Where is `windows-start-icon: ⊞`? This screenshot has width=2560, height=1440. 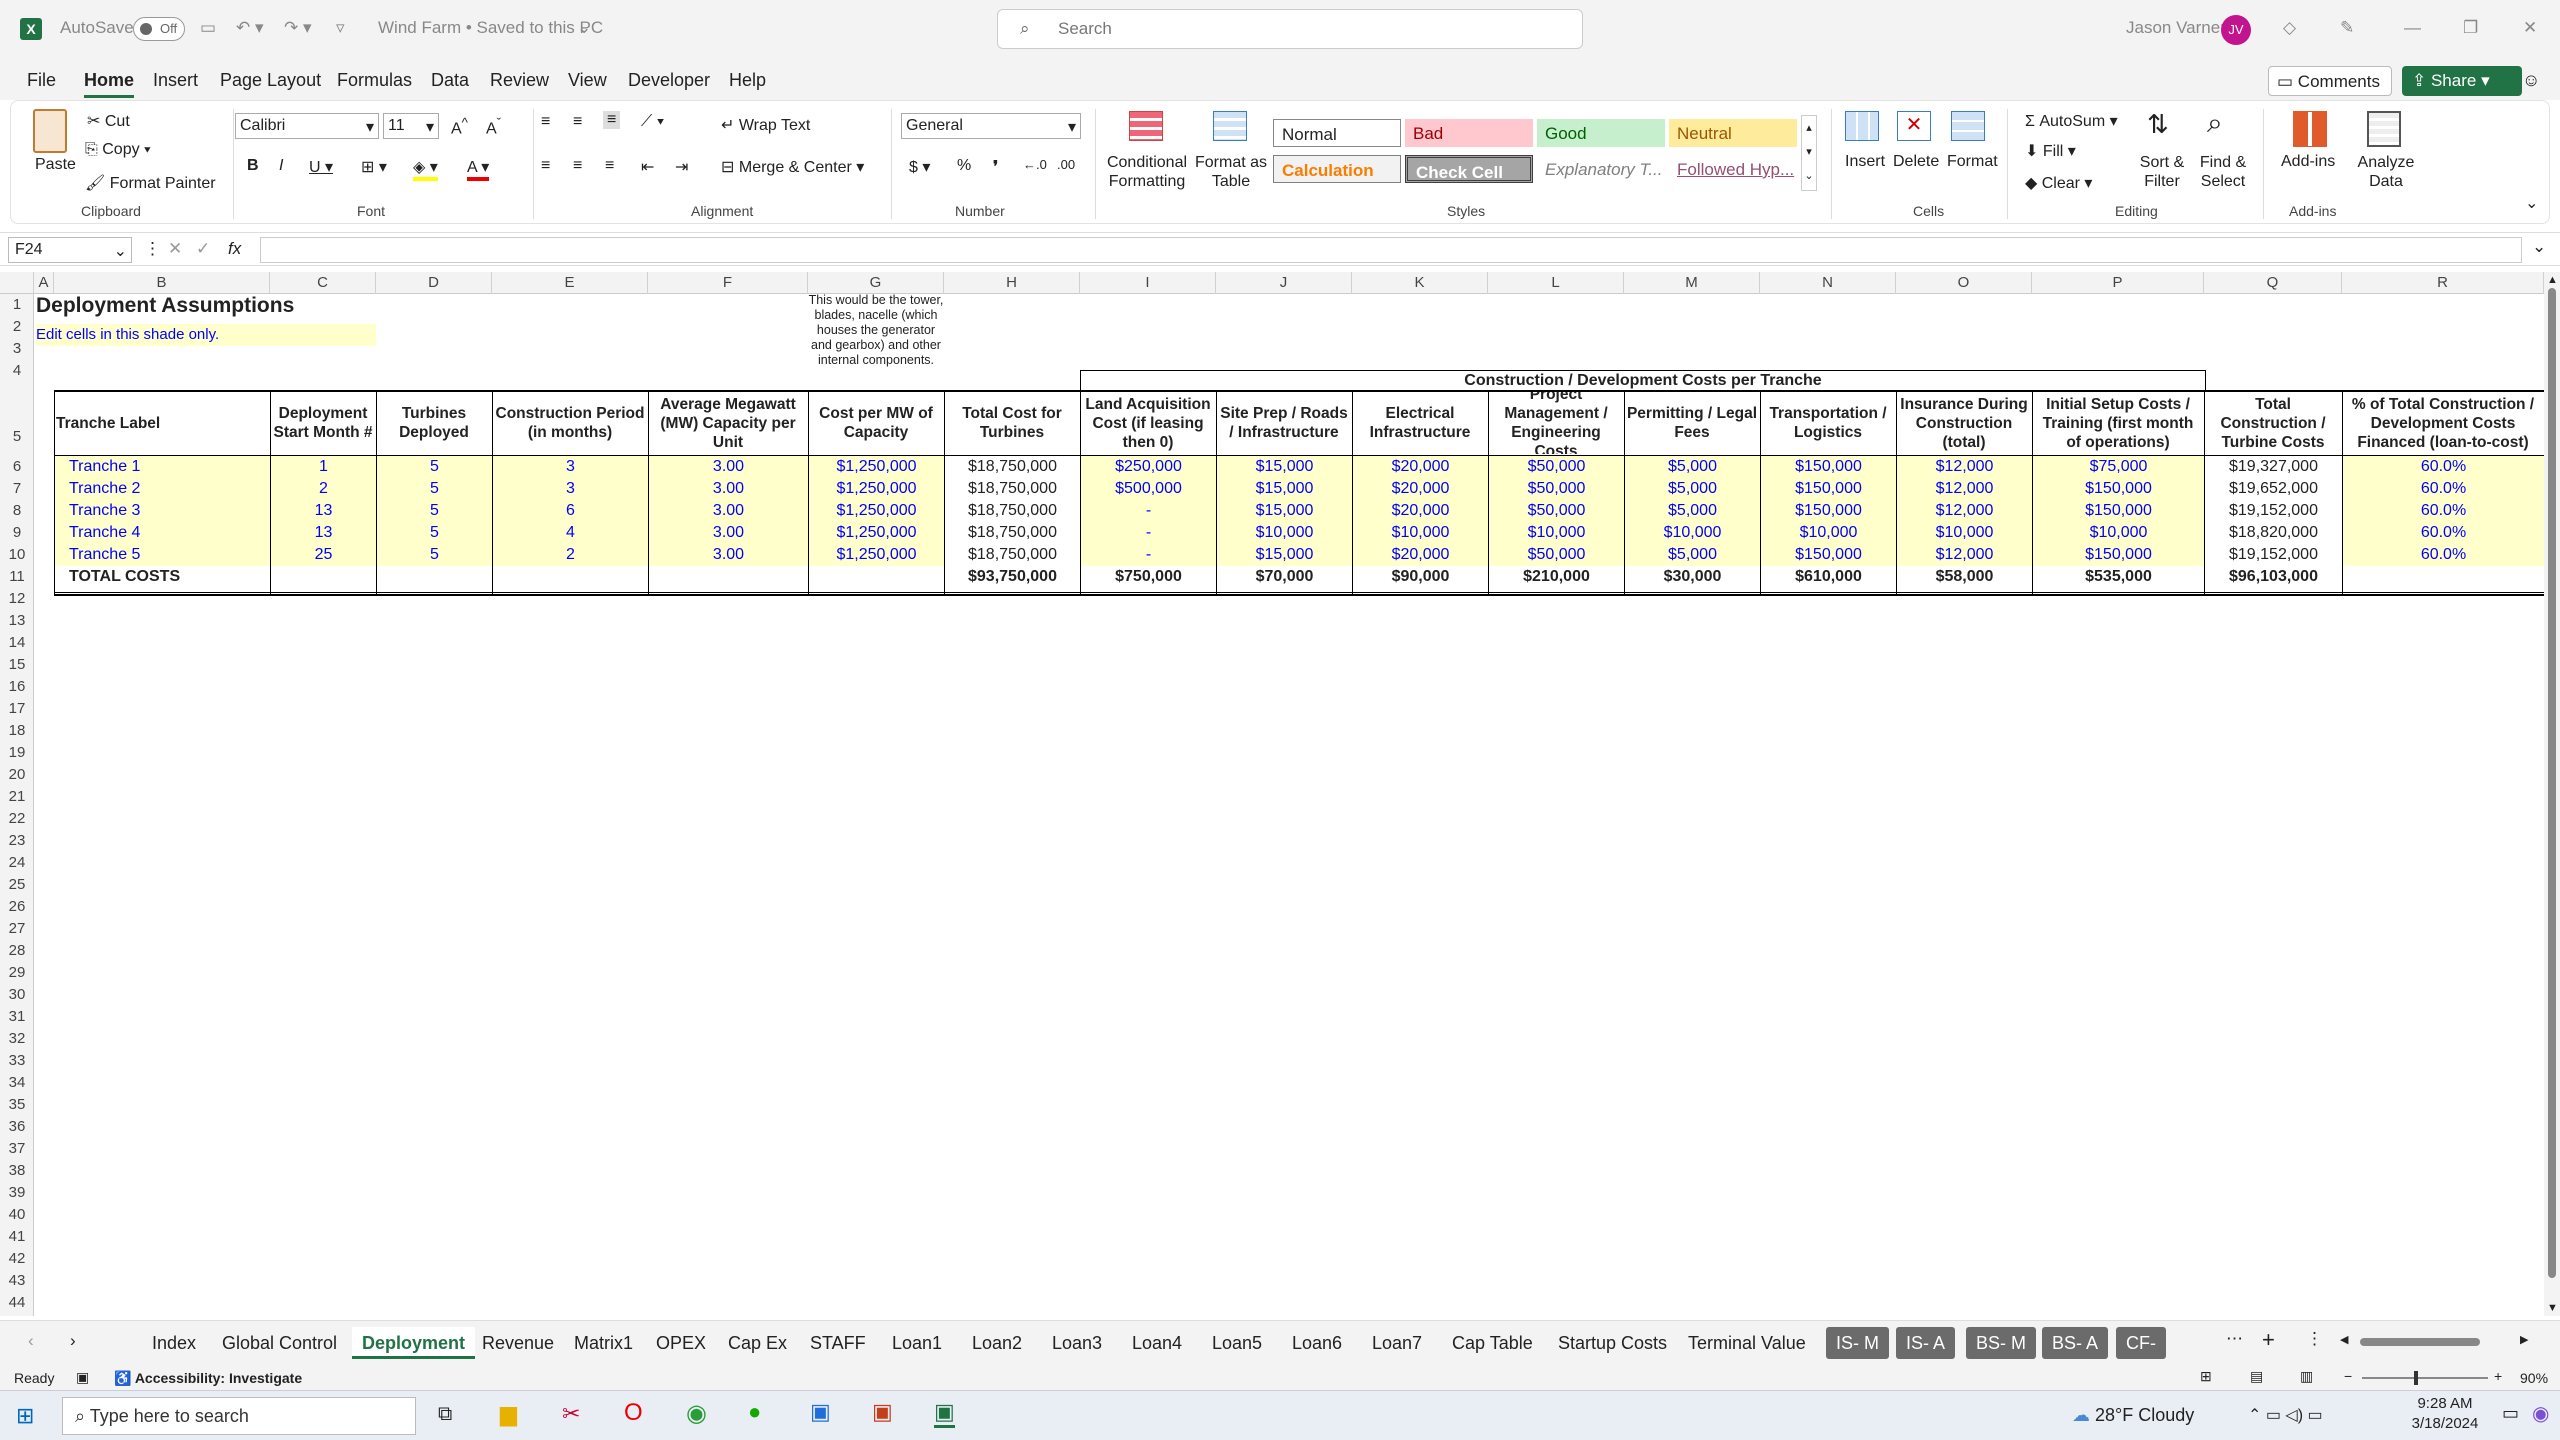
windows-start-icon: ⊞ is located at coordinates (25, 1416).